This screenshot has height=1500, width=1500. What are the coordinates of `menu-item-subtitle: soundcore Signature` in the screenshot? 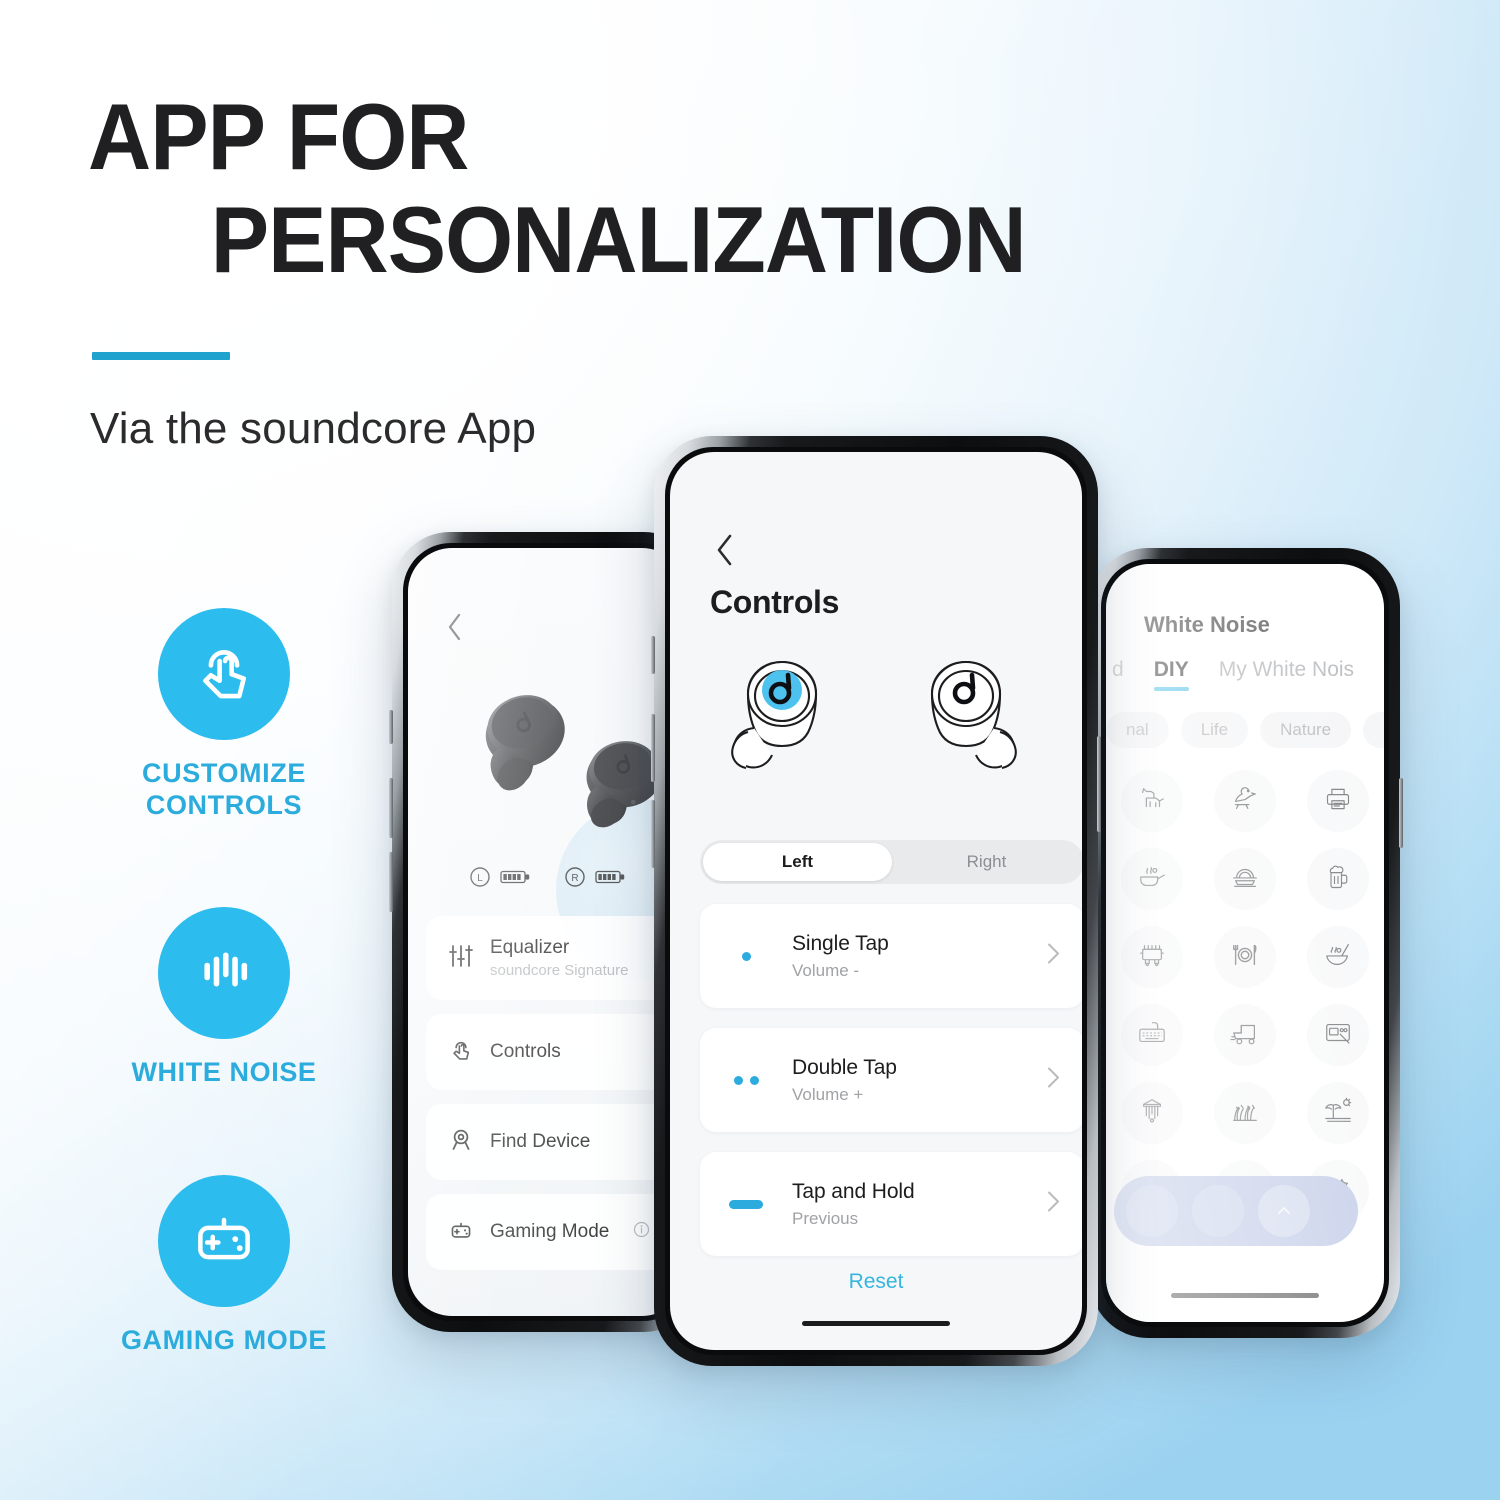 It's located at (559, 970).